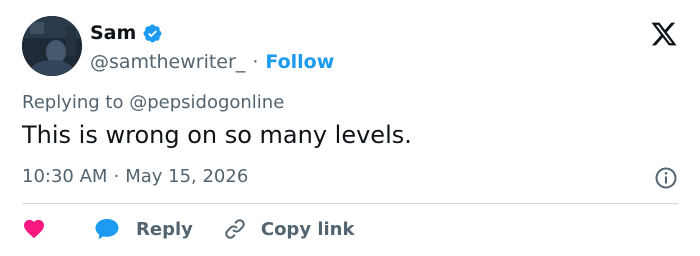 The width and height of the screenshot is (700, 256). I want to click on link-icon, so click(235, 229).